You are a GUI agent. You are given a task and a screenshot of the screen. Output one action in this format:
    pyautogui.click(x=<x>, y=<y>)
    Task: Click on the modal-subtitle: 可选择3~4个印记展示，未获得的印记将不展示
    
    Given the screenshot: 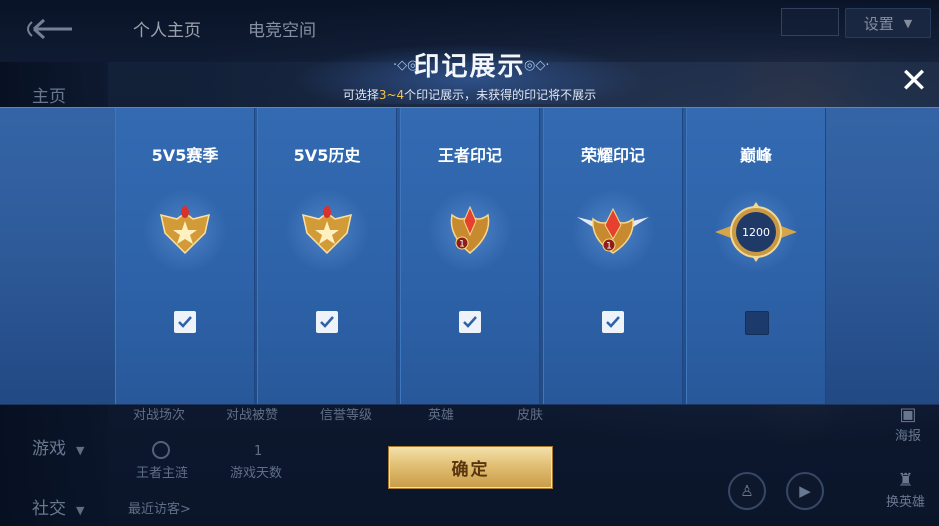 What is the action you would take?
    pyautogui.click(x=469, y=94)
    